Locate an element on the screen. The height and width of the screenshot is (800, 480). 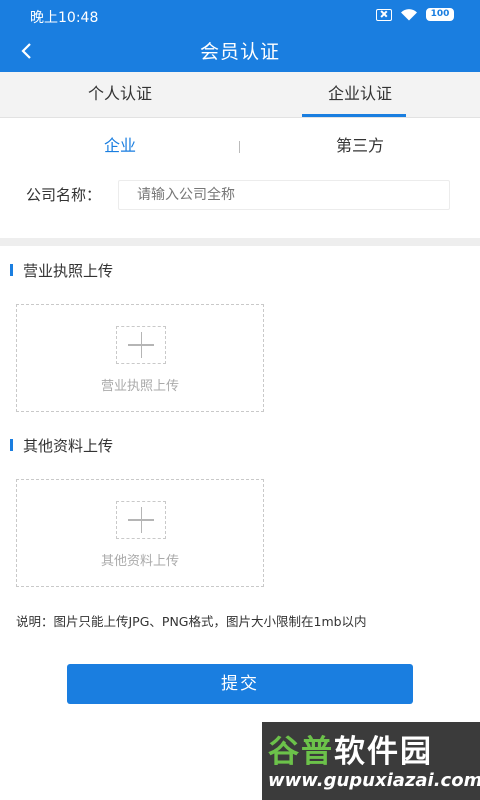
status-time: 晚上10:48 is located at coordinates (64, 18).